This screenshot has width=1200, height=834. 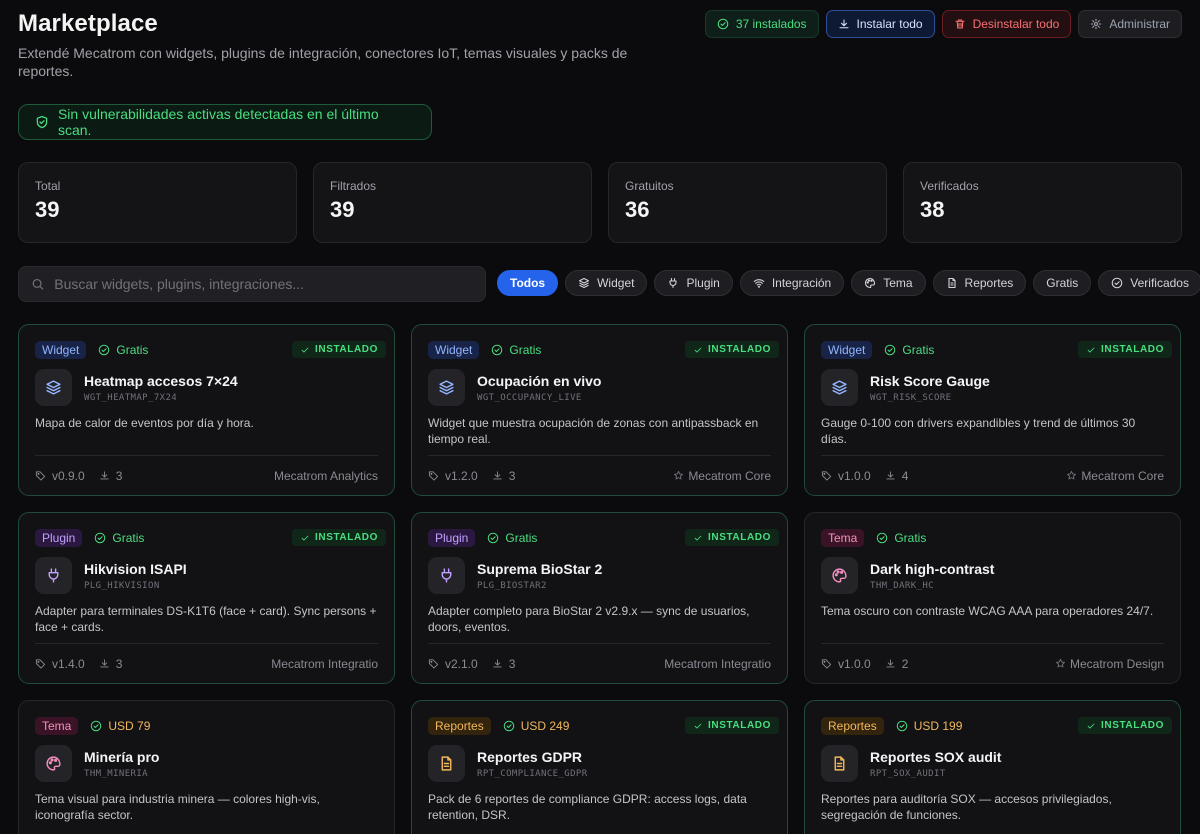 I want to click on search-input, so click(x=263, y=284).